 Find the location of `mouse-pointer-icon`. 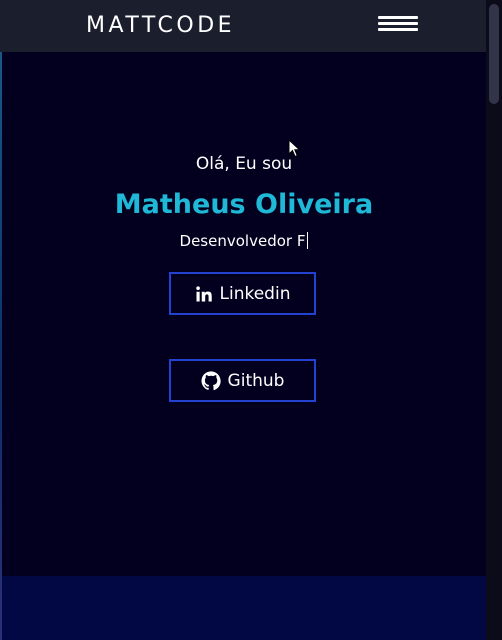

mouse-pointer-icon is located at coordinates (295, 148).